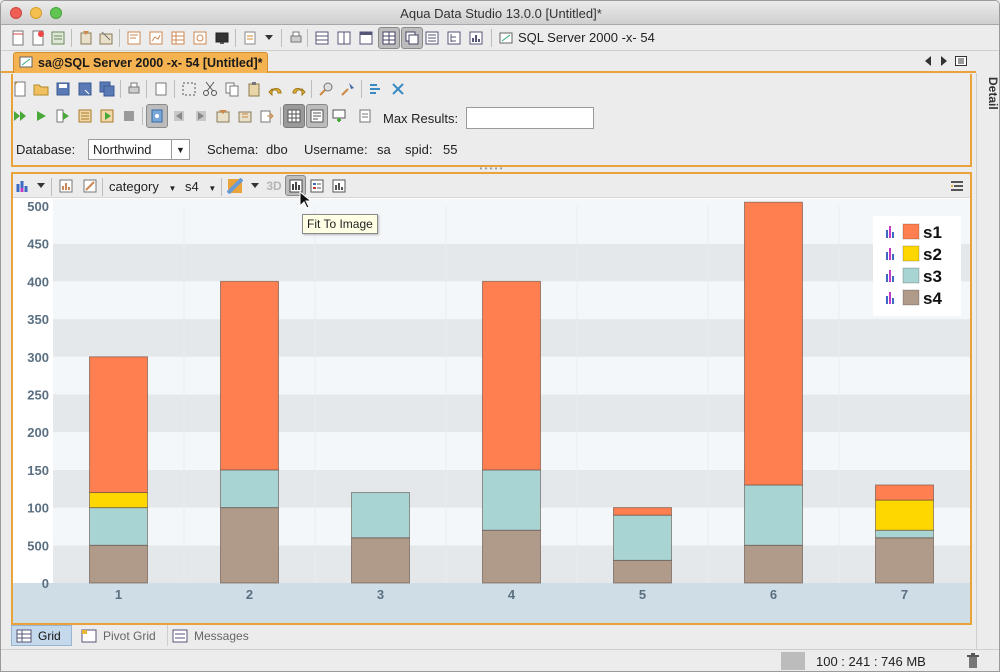 Image resolution: width=1000 pixels, height=672 pixels. Describe the element at coordinates (107, 89) in the screenshot. I see `save-all-icon` at that location.